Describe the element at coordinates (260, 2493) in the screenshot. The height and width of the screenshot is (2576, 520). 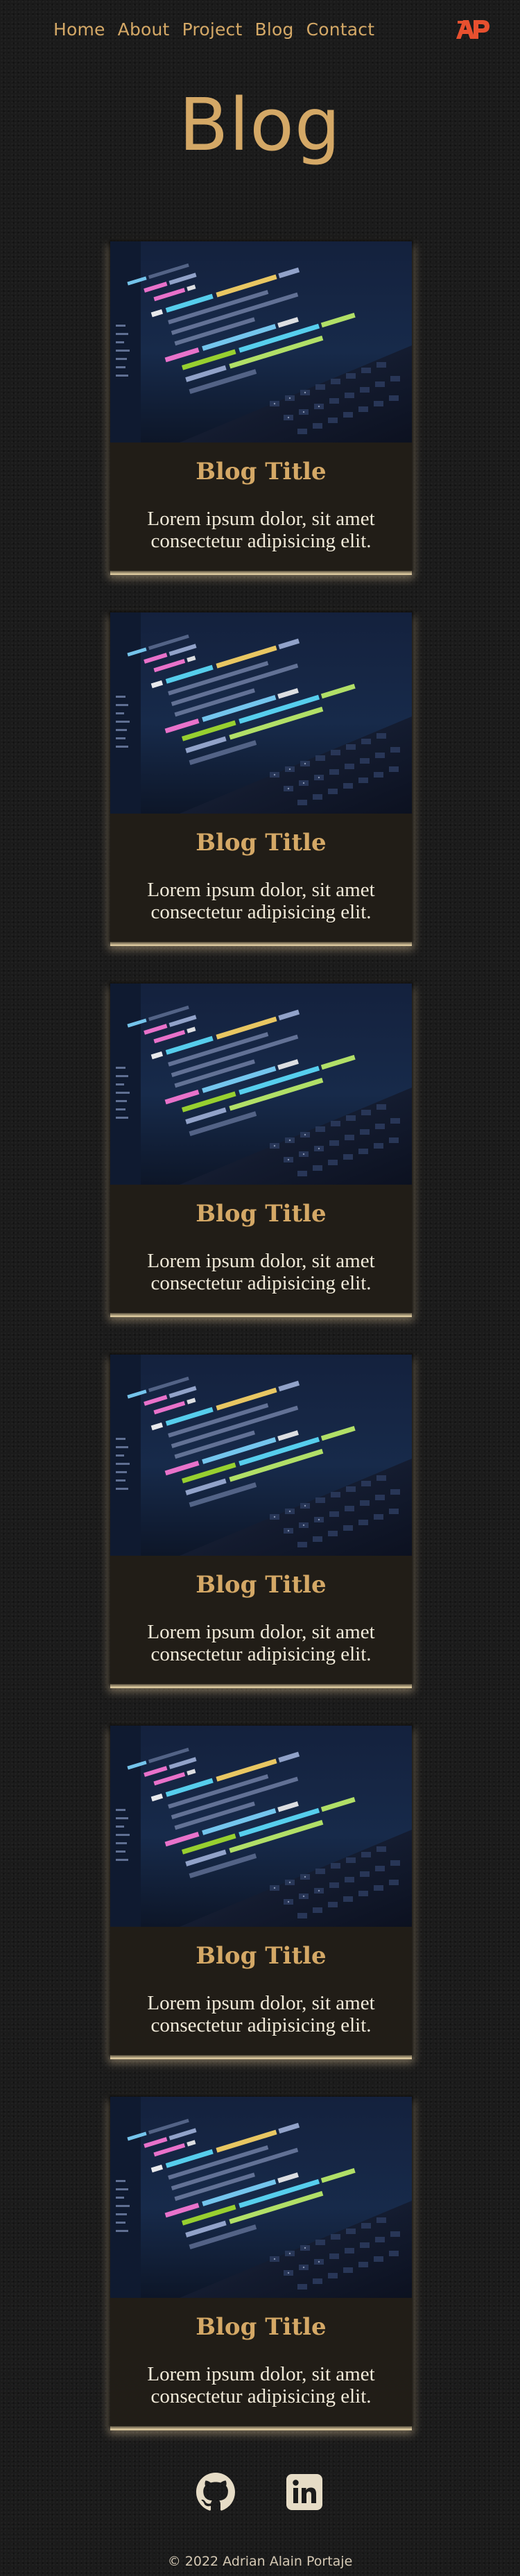
I see `social-links` at that location.